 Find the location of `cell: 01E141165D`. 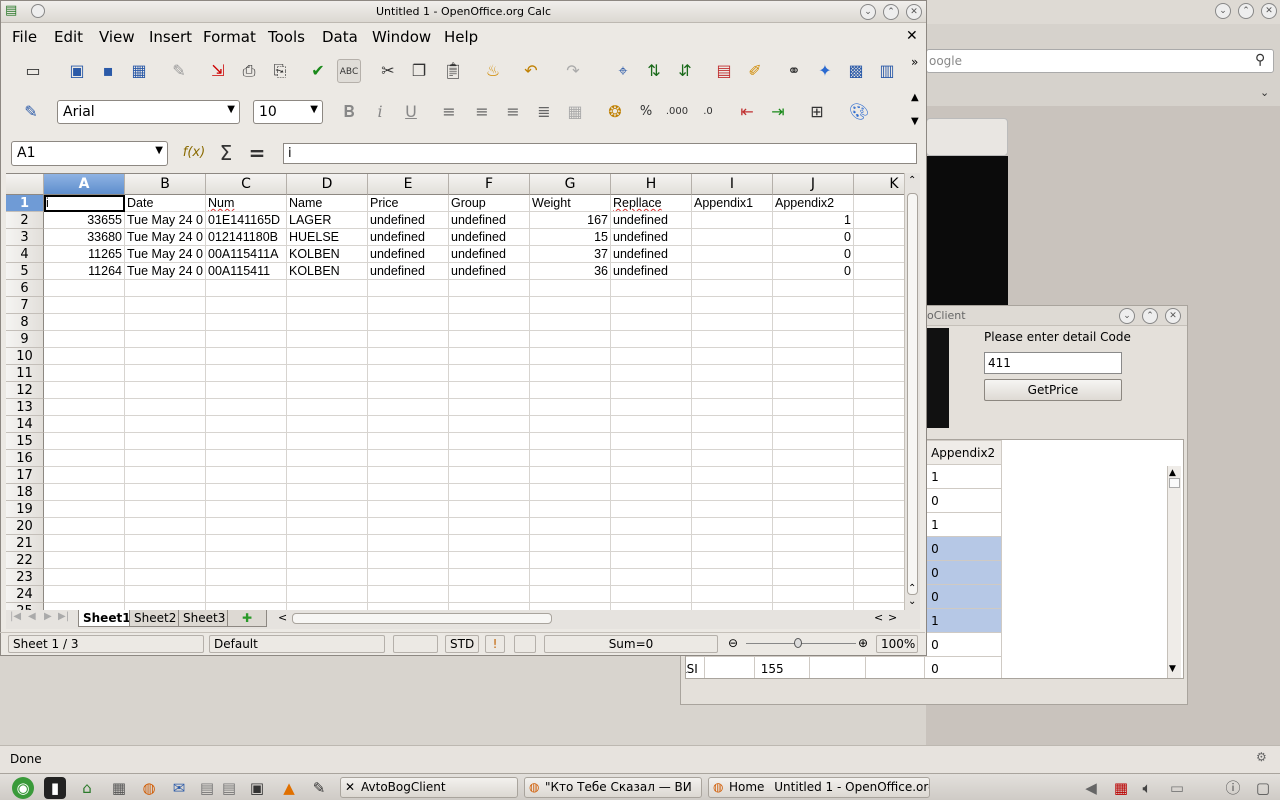

cell: 01E141165D is located at coordinates (246, 220).